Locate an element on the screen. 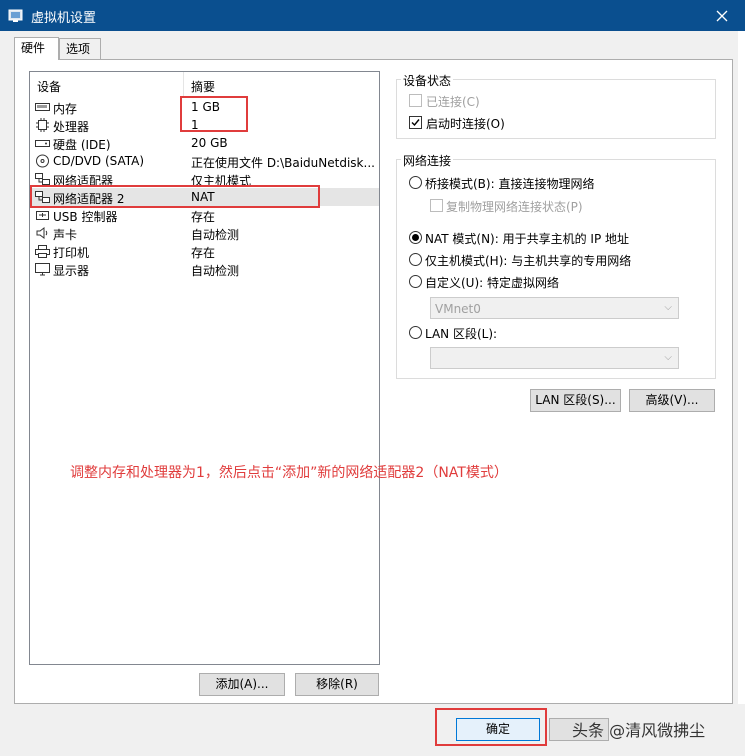 The width and height of the screenshot is (745, 756). memory-icon is located at coordinates (42, 107).